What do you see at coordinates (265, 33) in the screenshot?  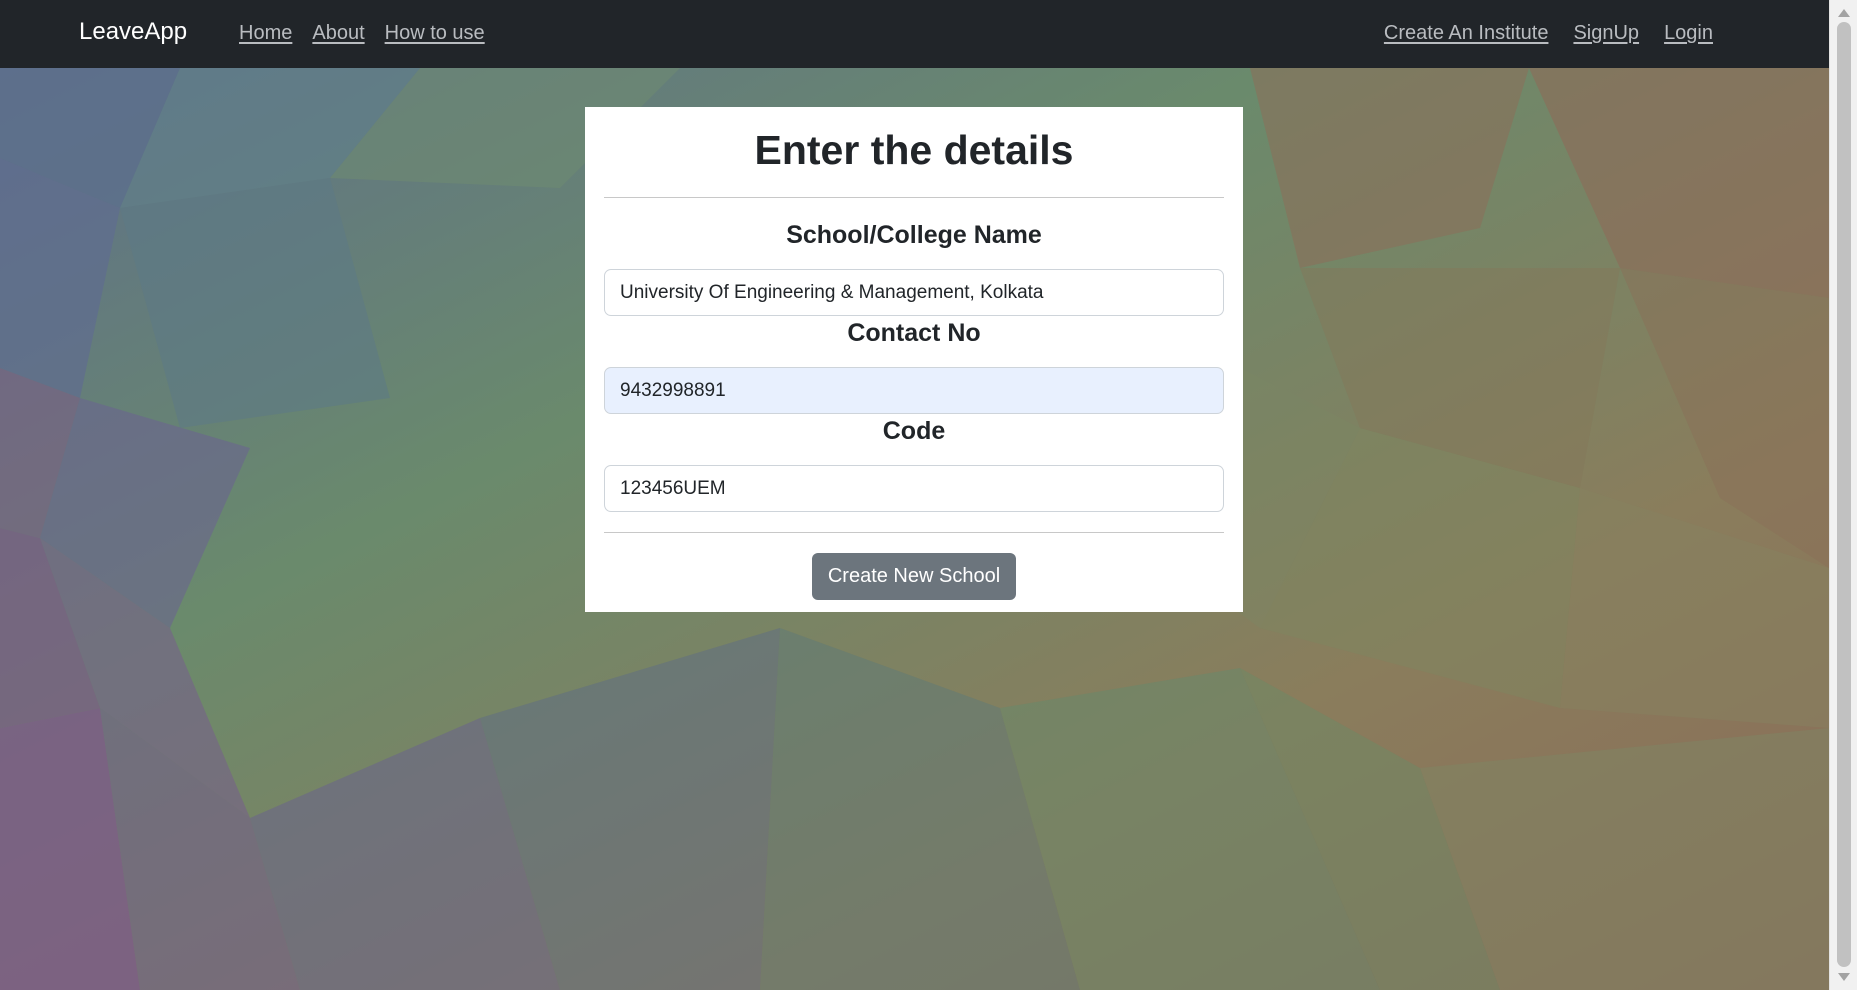 I see `nav-link-home: Home` at bounding box center [265, 33].